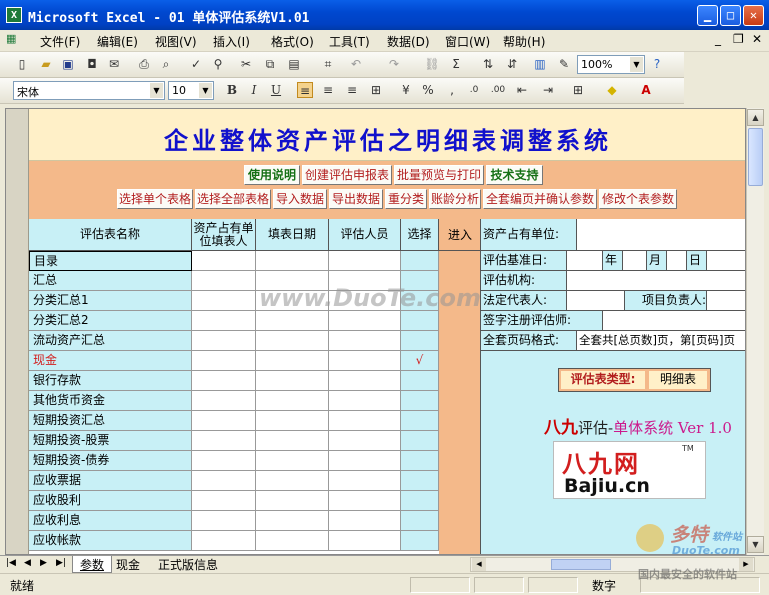 Image resolution: width=769 pixels, height=595 pixels. I want to click on scroll-up-icon: ▲, so click(755, 117).